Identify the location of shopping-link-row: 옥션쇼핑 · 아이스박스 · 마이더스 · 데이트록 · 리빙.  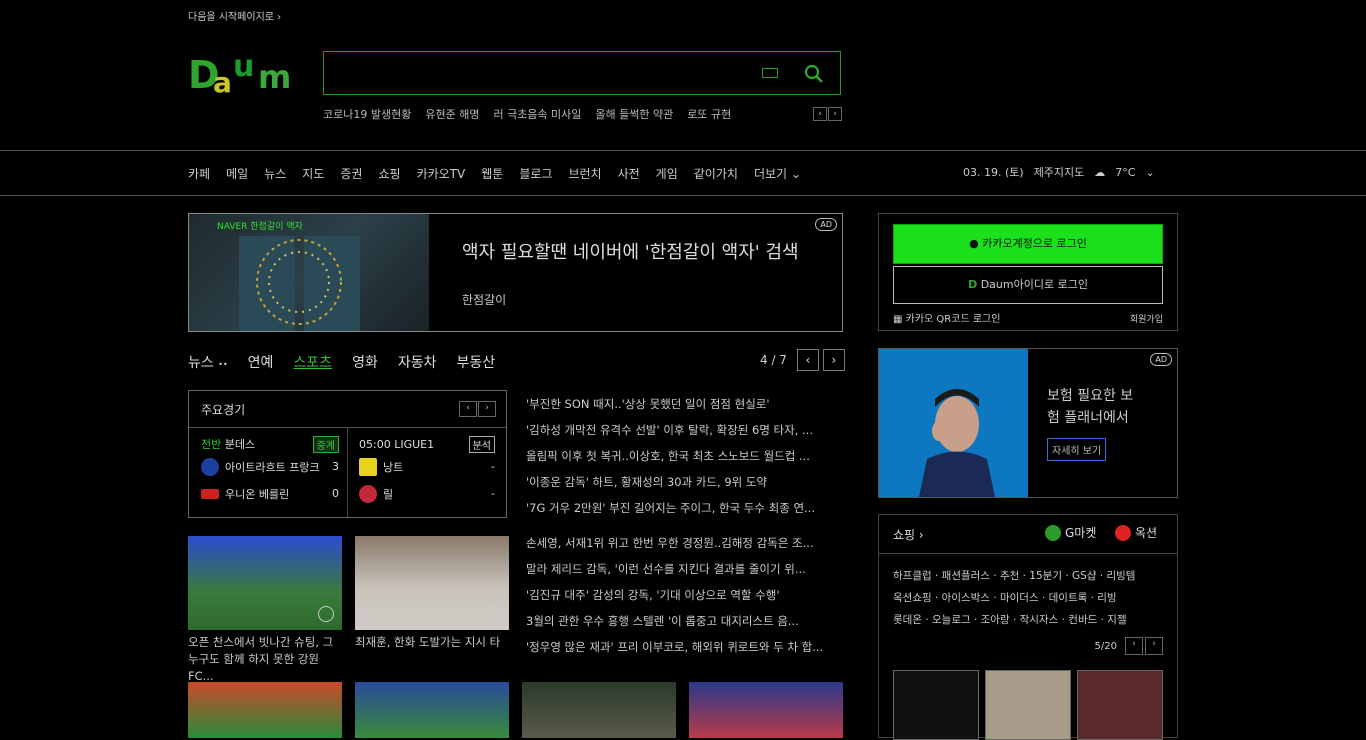
(1029, 598).